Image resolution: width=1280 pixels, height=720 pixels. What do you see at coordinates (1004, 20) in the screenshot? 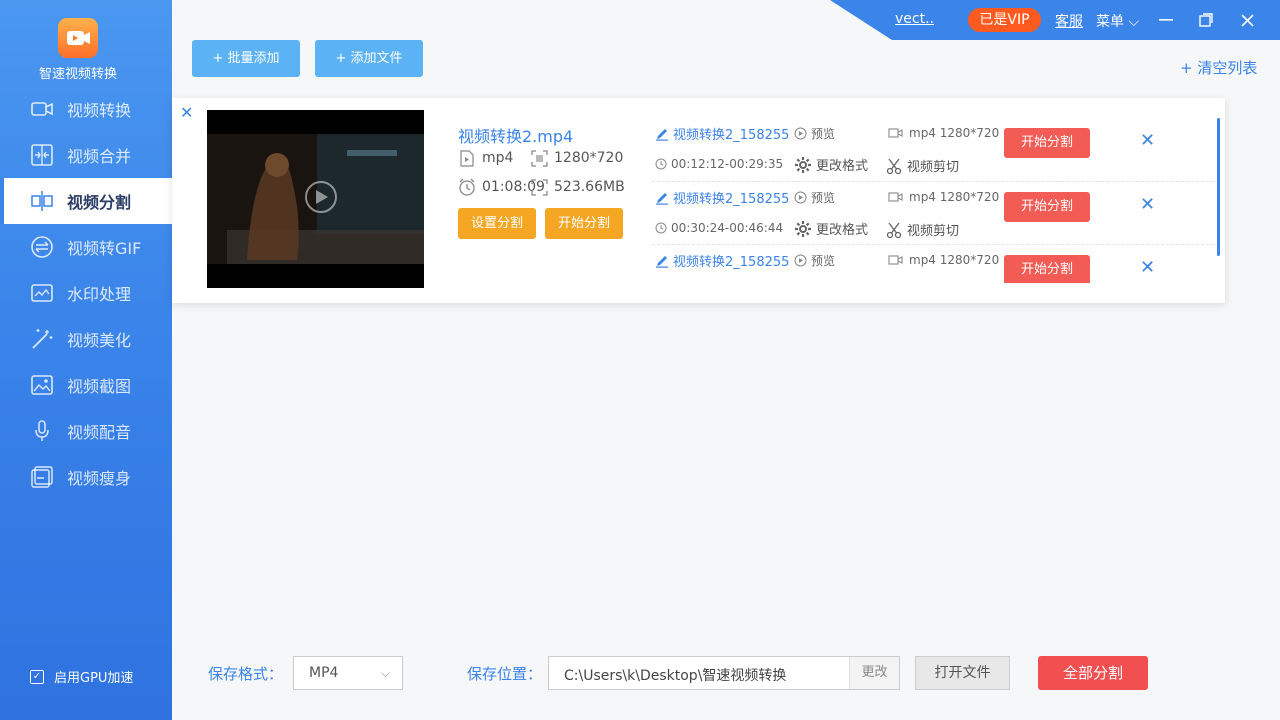
I see `vip-badge: 已是VIP` at bounding box center [1004, 20].